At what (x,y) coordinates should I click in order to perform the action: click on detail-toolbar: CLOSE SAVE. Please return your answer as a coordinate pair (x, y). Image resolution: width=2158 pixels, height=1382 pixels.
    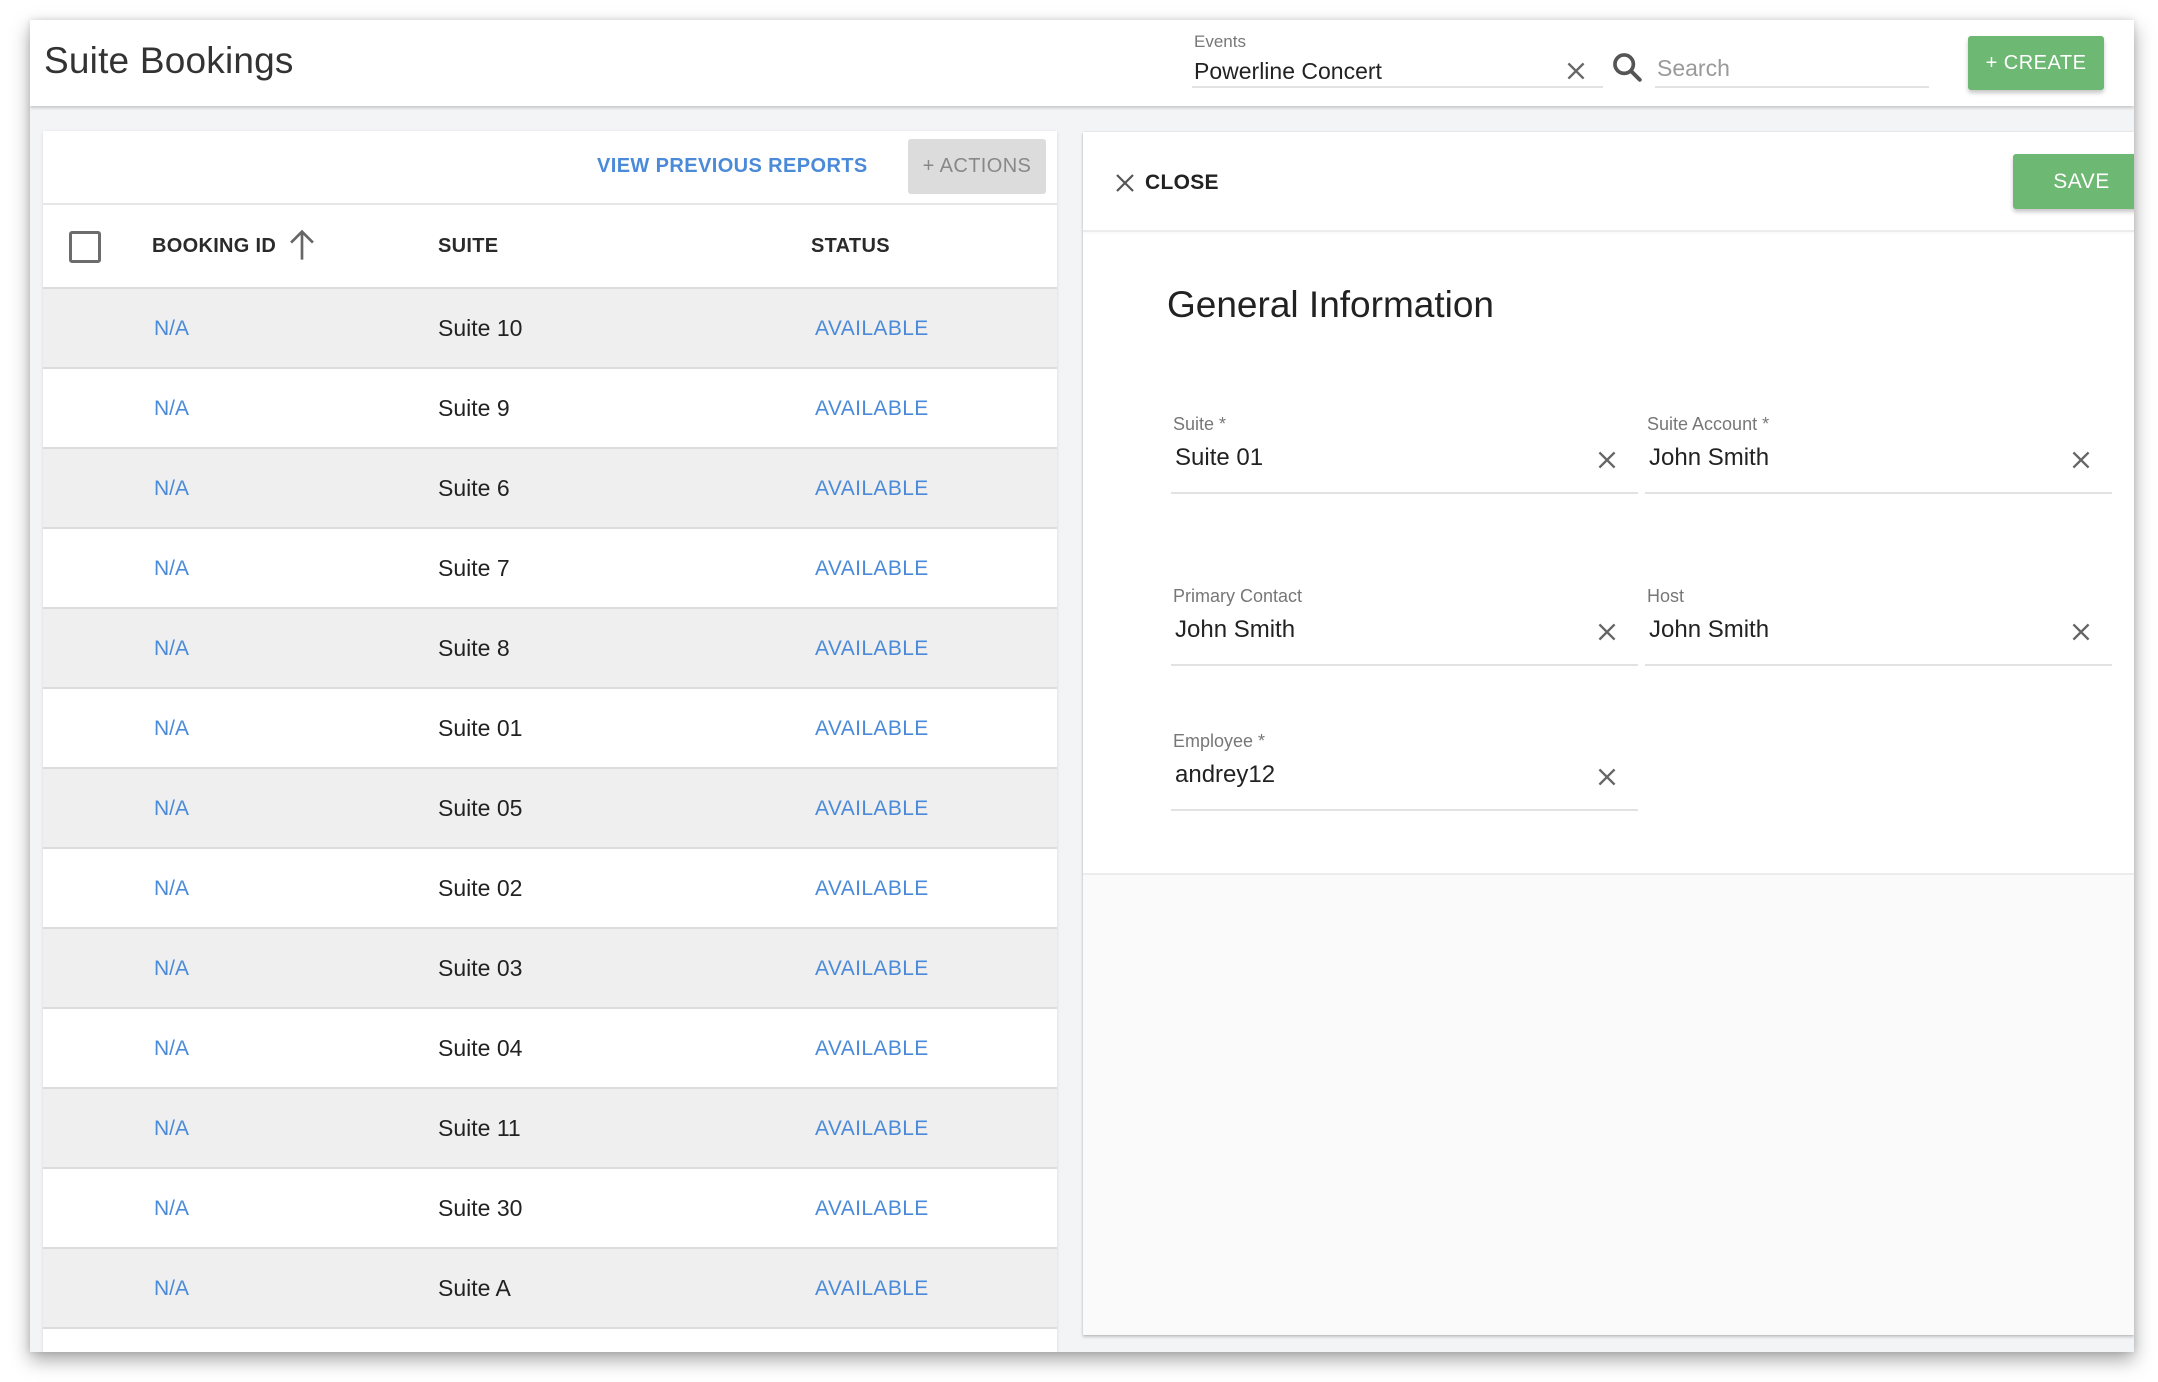
    Looking at the image, I should click on (1608, 182).